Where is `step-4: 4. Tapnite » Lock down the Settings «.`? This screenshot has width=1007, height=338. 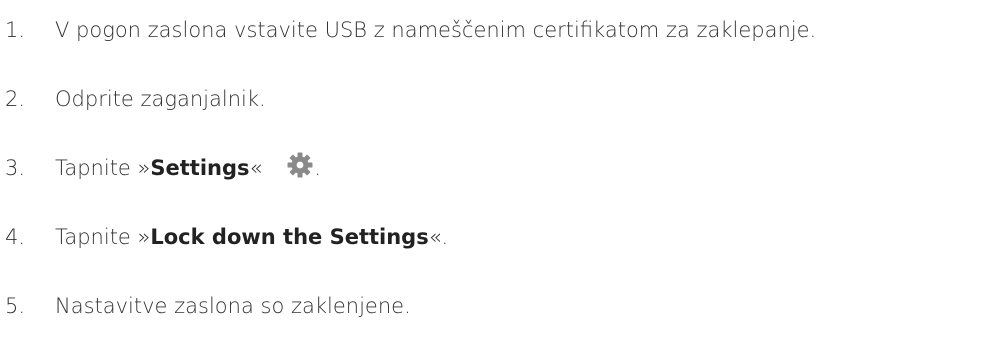 step-4: 4. Tapnite » Lock down the Settings «. is located at coordinates (224, 237).